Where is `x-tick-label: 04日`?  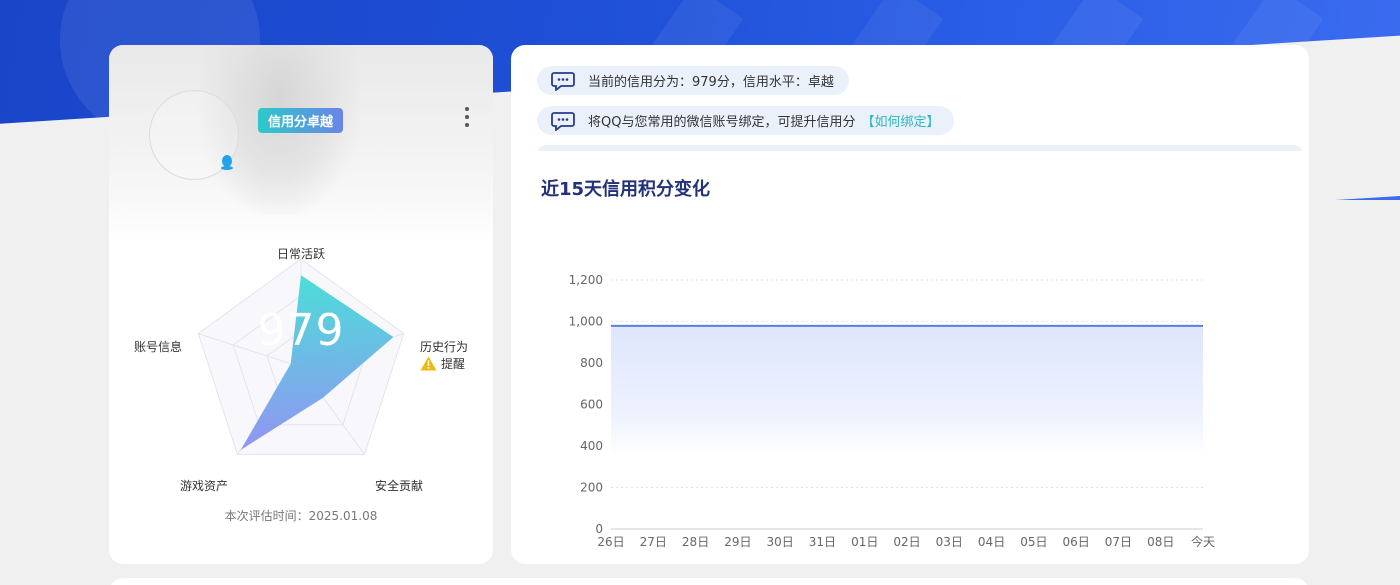 x-tick-label: 04日 is located at coordinates (991, 542).